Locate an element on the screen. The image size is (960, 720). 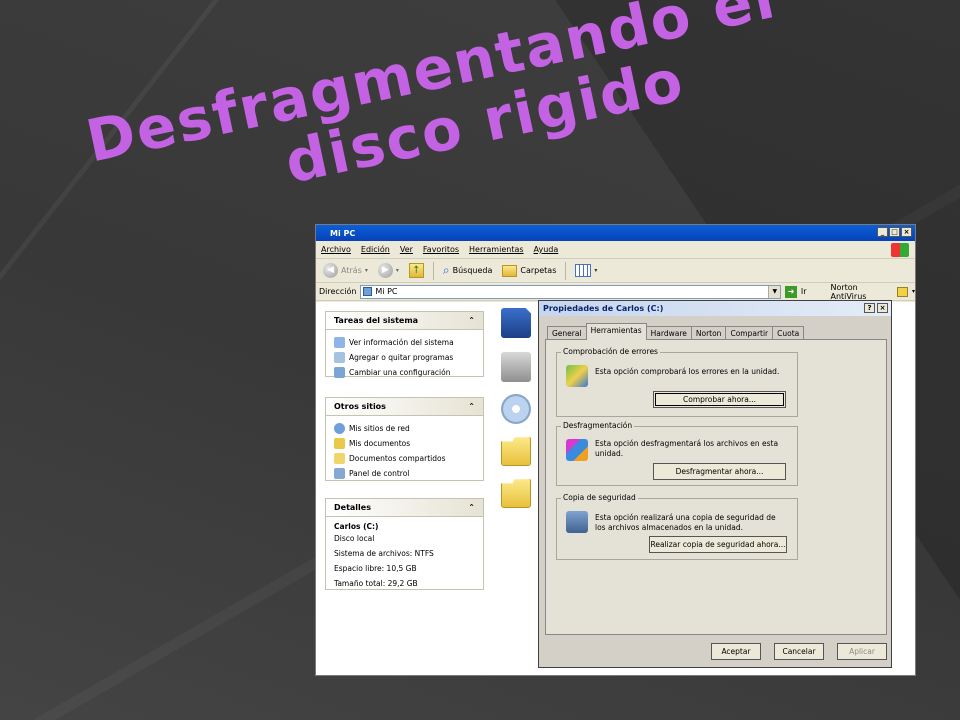
address-value: Mi PC is located at coordinates (386, 291).